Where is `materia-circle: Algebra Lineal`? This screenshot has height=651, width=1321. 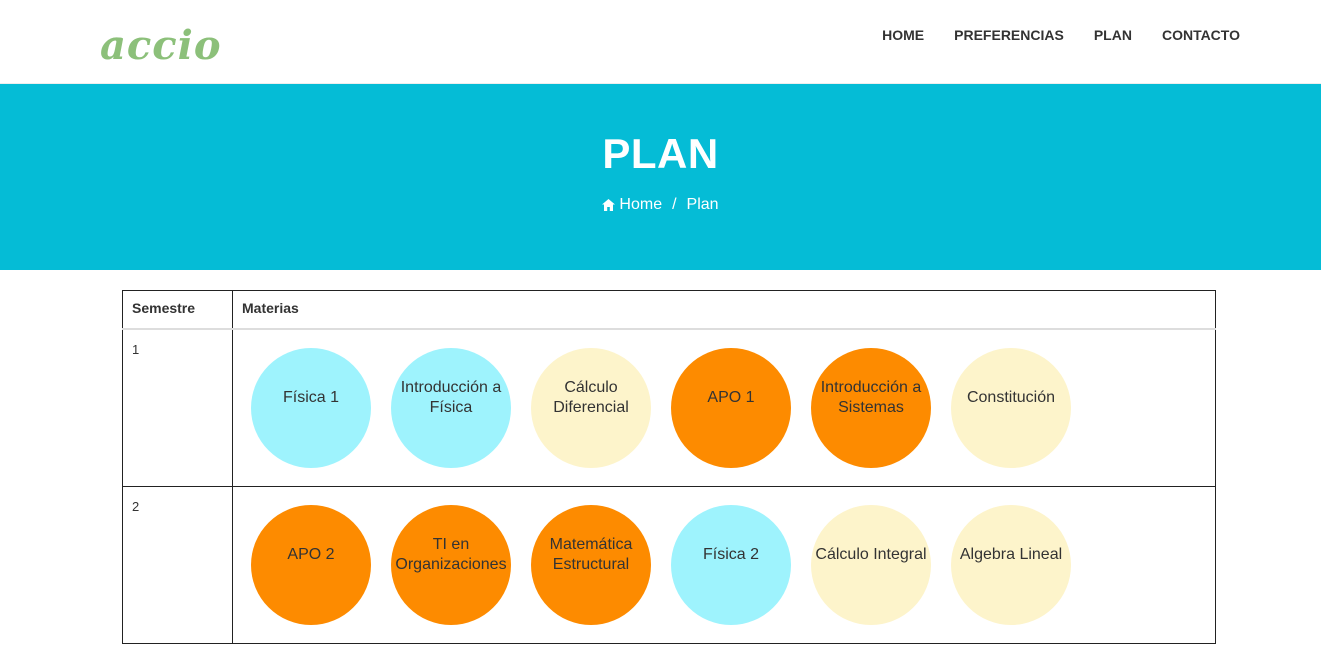
materia-circle: Algebra Lineal is located at coordinates (1011, 564).